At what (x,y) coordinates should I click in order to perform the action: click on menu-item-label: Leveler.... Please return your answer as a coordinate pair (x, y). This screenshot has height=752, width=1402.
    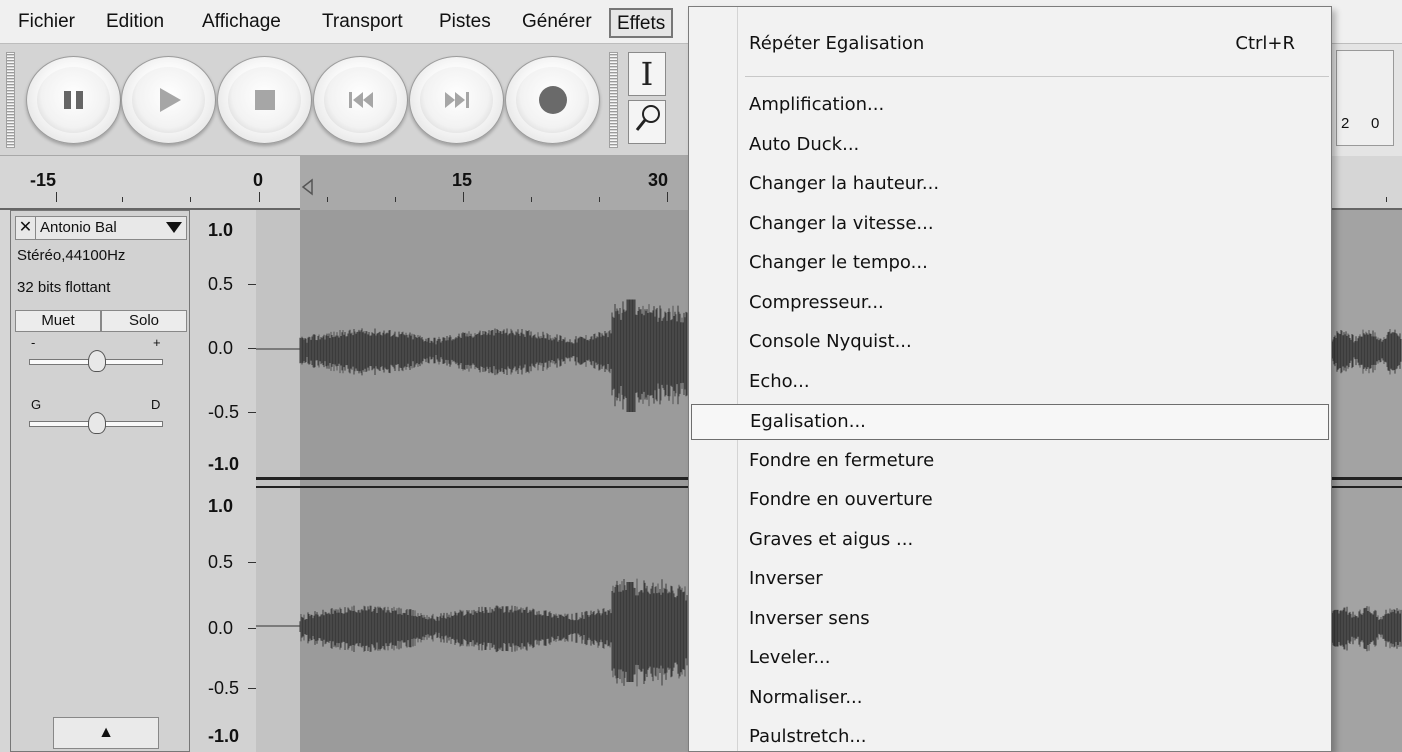
    Looking at the image, I should click on (790, 657).